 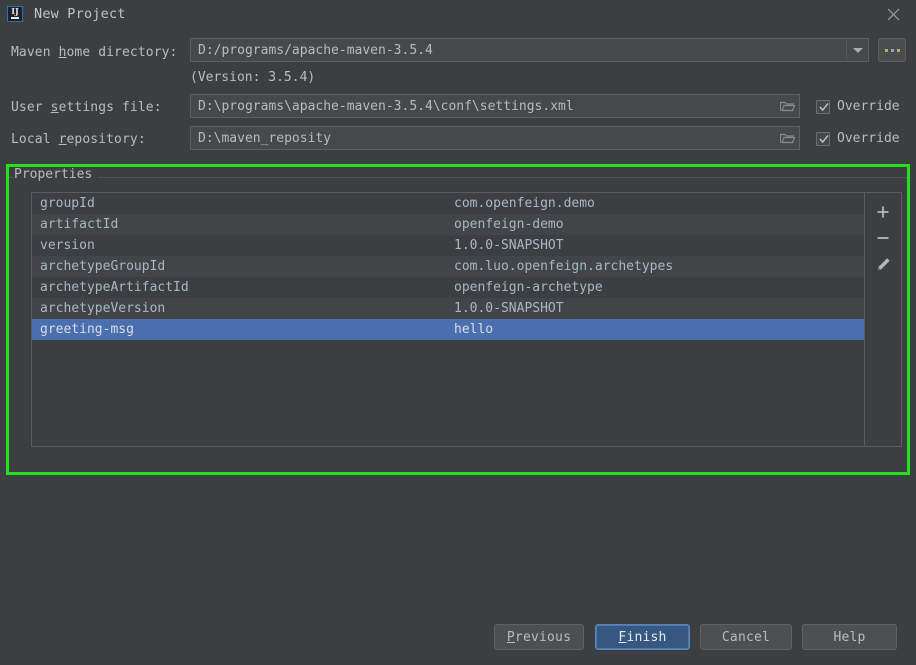 I want to click on property-value-cell: hello, so click(x=474, y=329).